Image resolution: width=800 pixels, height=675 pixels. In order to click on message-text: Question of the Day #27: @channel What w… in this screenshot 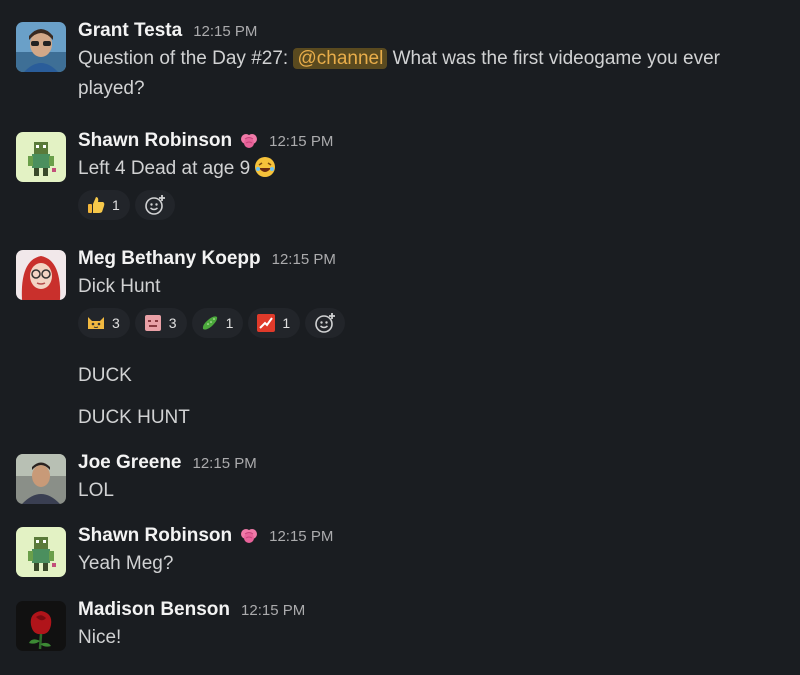, I will do `click(432, 74)`.